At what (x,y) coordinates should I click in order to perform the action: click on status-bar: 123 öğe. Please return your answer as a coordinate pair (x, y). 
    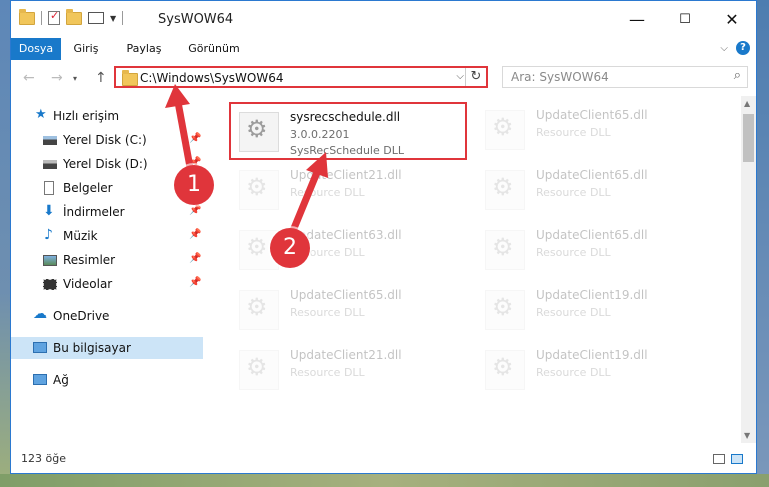
    Looking at the image, I should click on (383, 458).